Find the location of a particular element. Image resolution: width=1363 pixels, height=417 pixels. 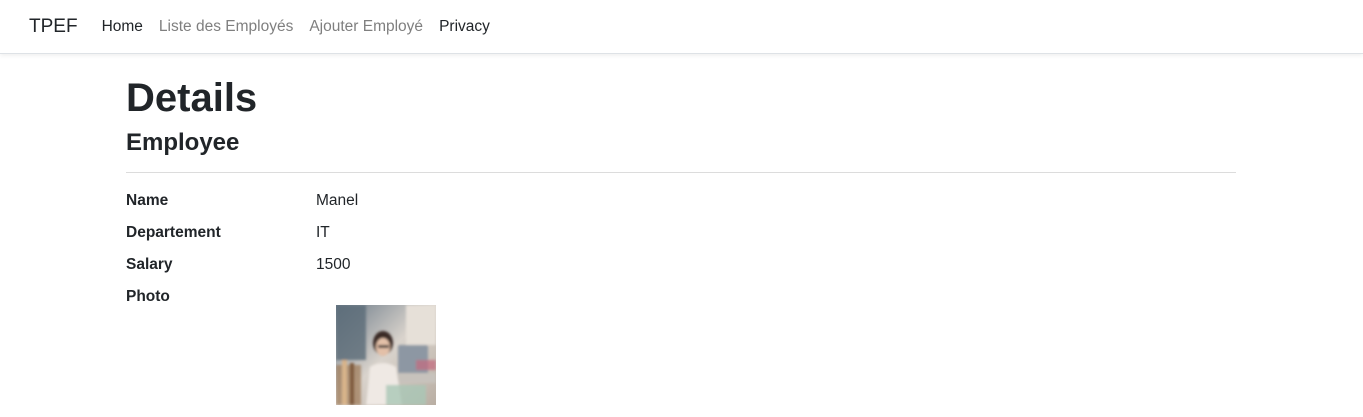

nav-link-add-employee: Ajouter Employé is located at coordinates (366, 27).